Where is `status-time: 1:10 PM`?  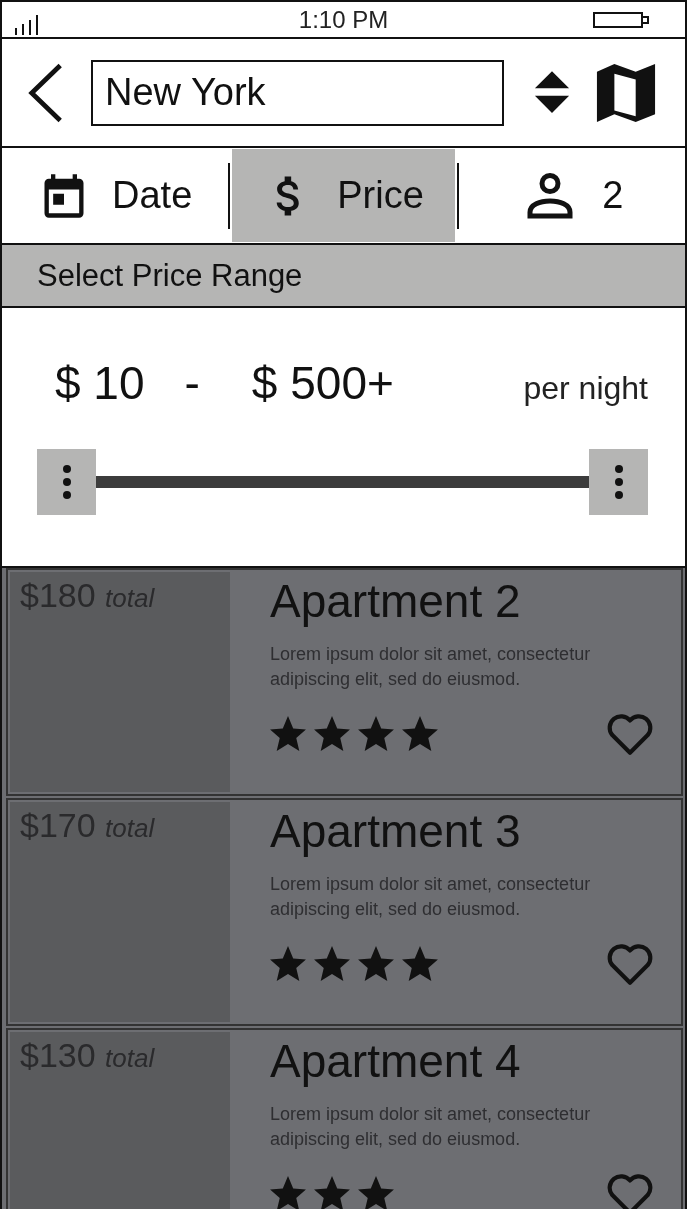
status-time: 1:10 PM is located at coordinates (343, 19).